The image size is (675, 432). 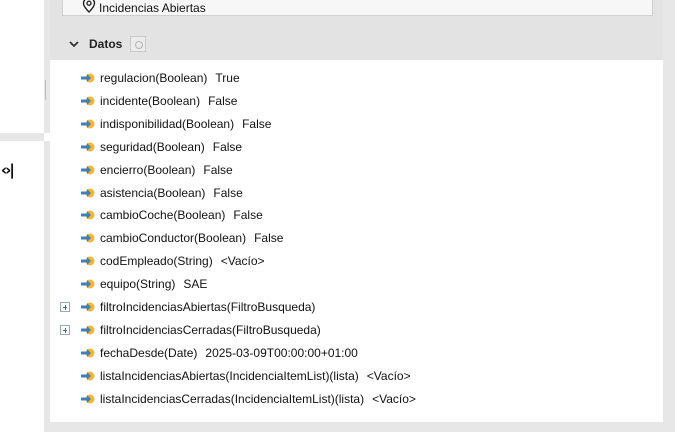 What do you see at coordinates (8, 170) in the screenshot?
I see `last-page-icon: ‹›|` at bounding box center [8, 170].